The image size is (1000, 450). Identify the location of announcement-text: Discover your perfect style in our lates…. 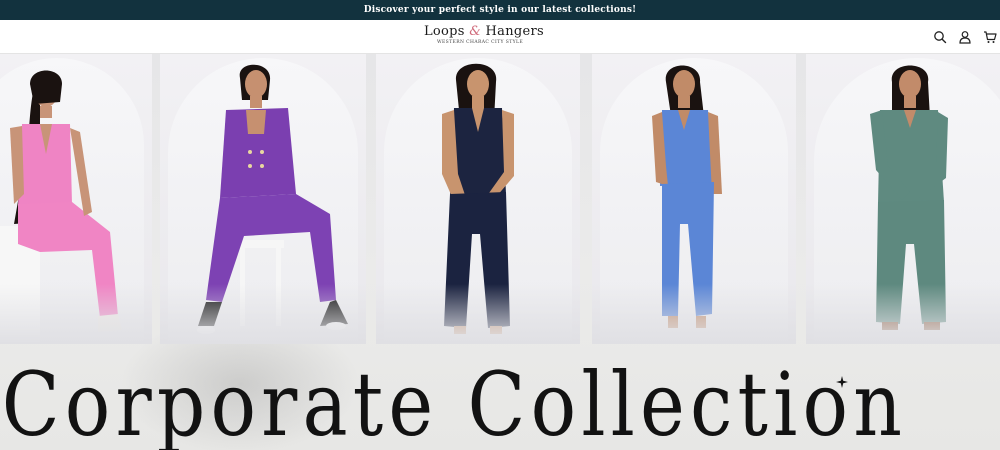
(500, 10).